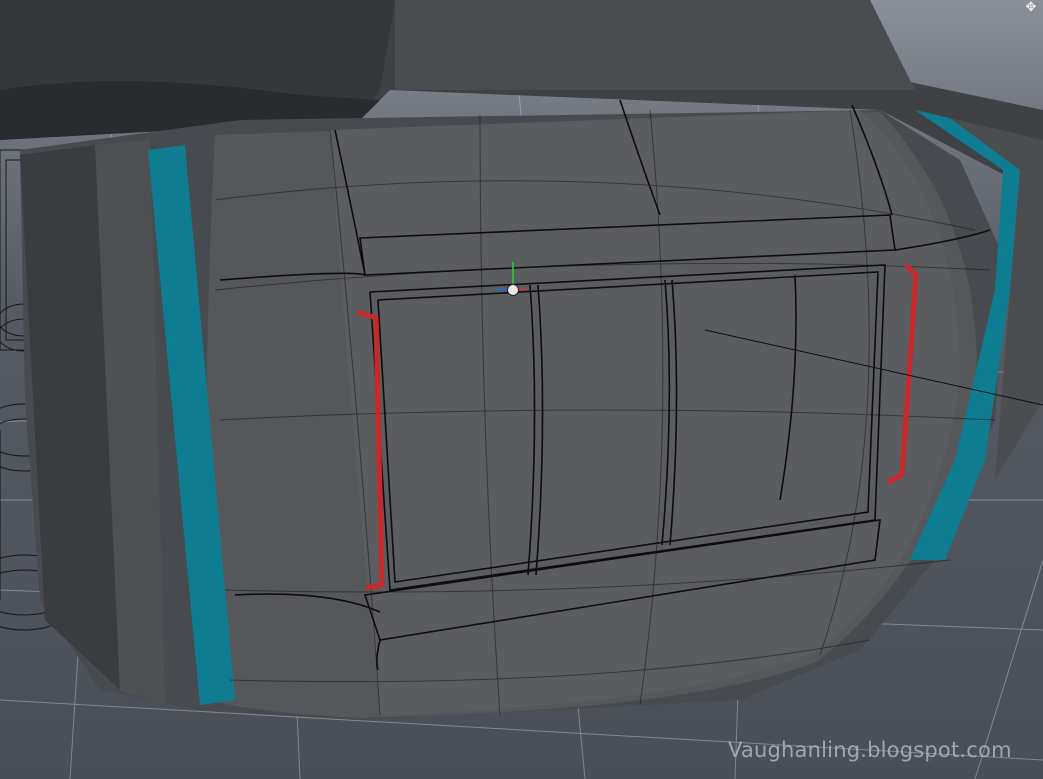 This screenshot has width=1043, height=779. Describe the element at coordinates (1031, 8) in the screenshot. I see `move-arrows-icon: ✥` at that location.